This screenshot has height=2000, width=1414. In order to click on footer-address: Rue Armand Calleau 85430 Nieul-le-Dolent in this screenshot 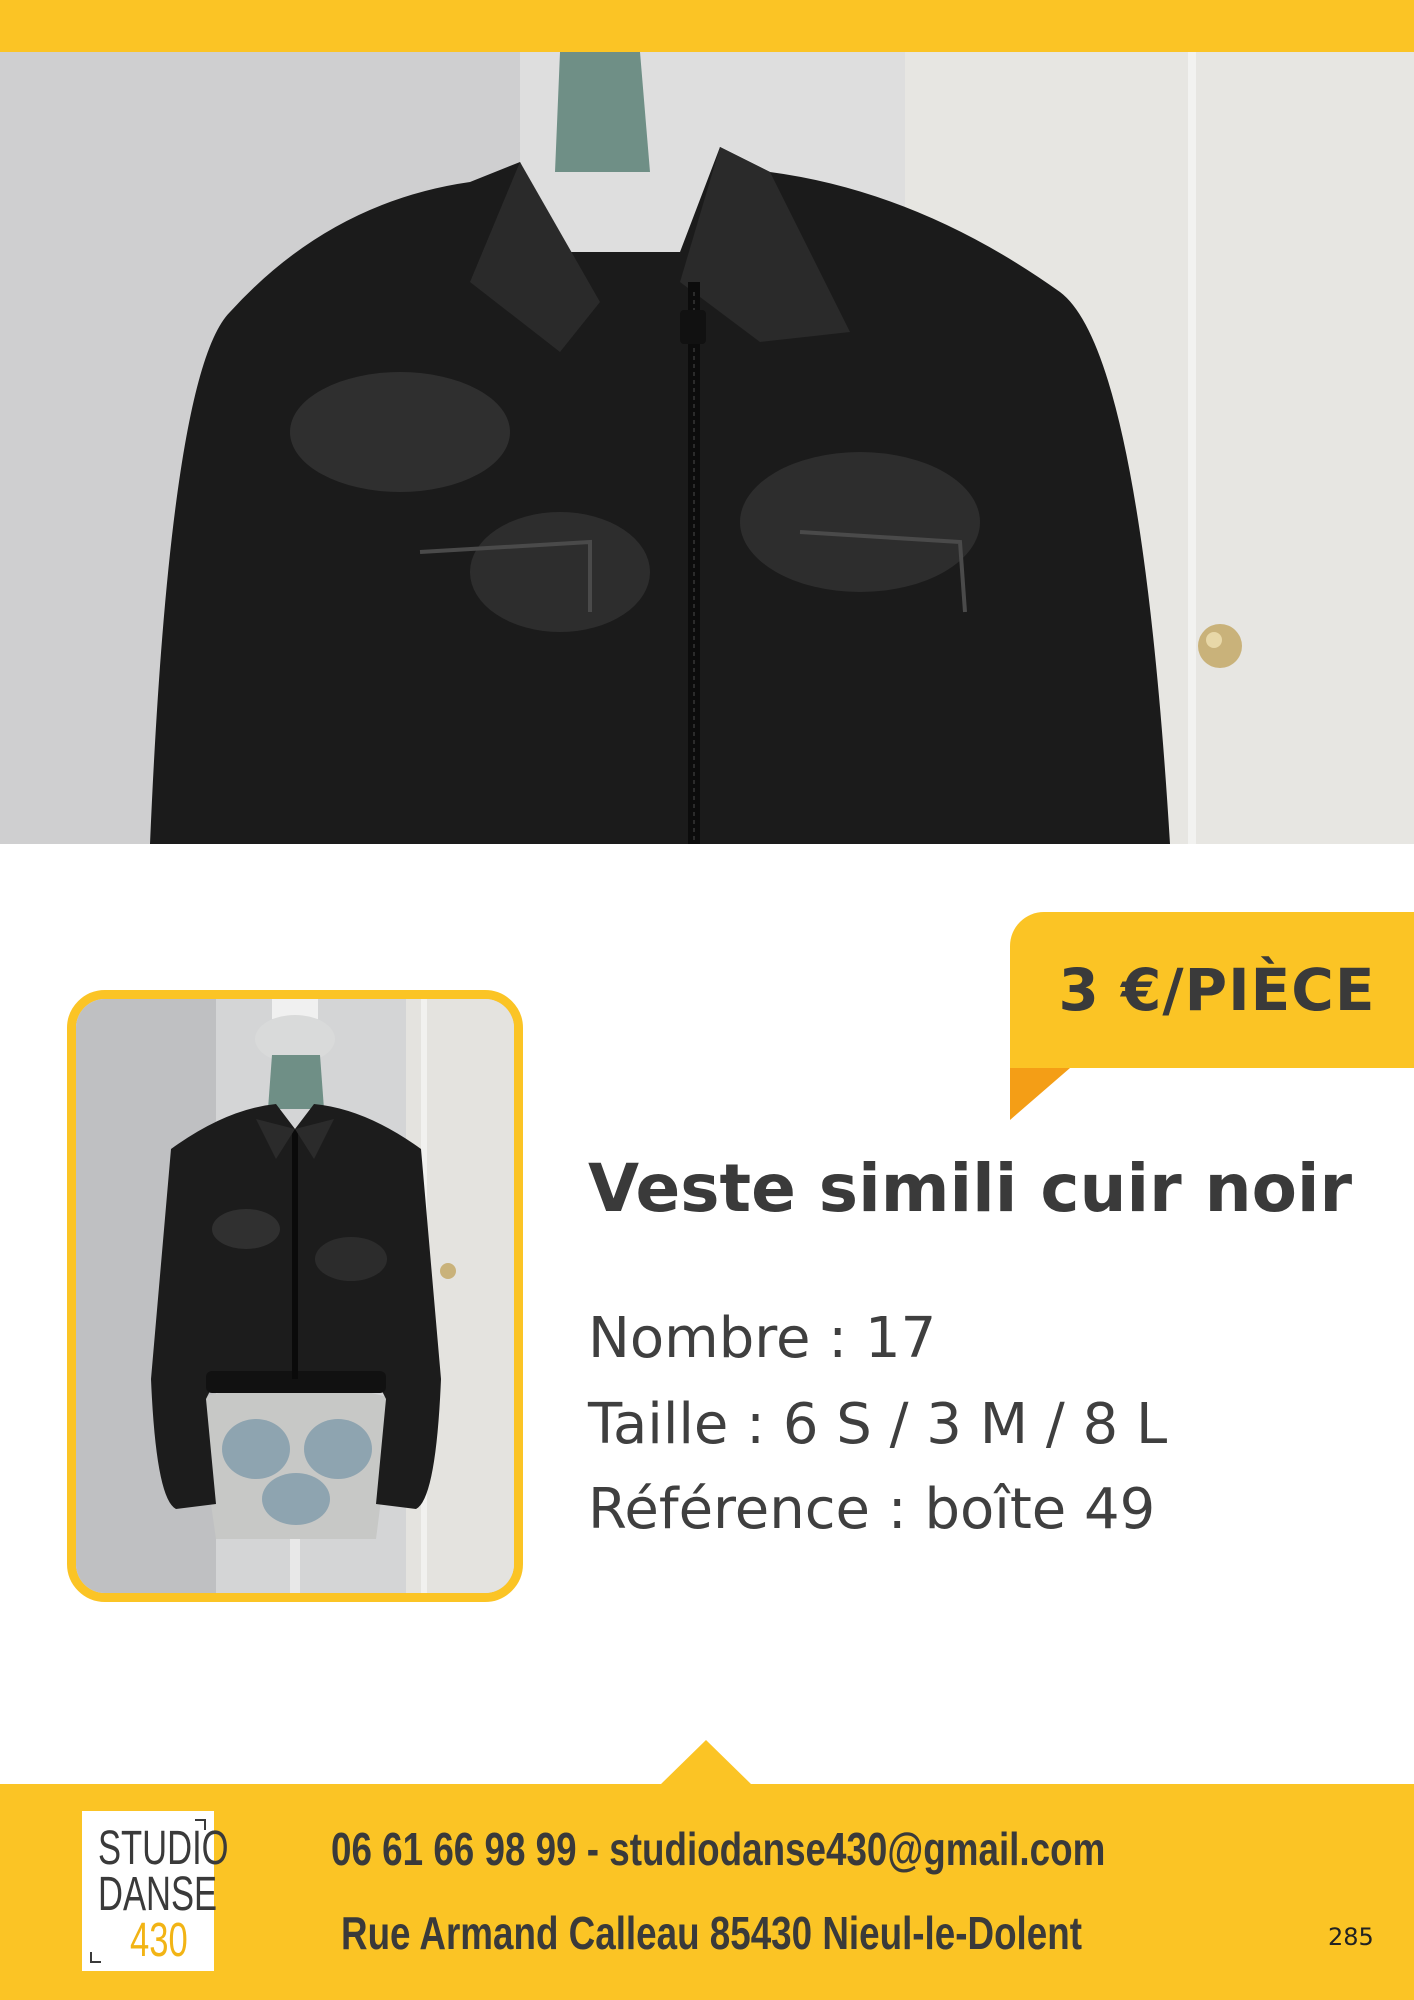, I will do `click(711, 1933)`.